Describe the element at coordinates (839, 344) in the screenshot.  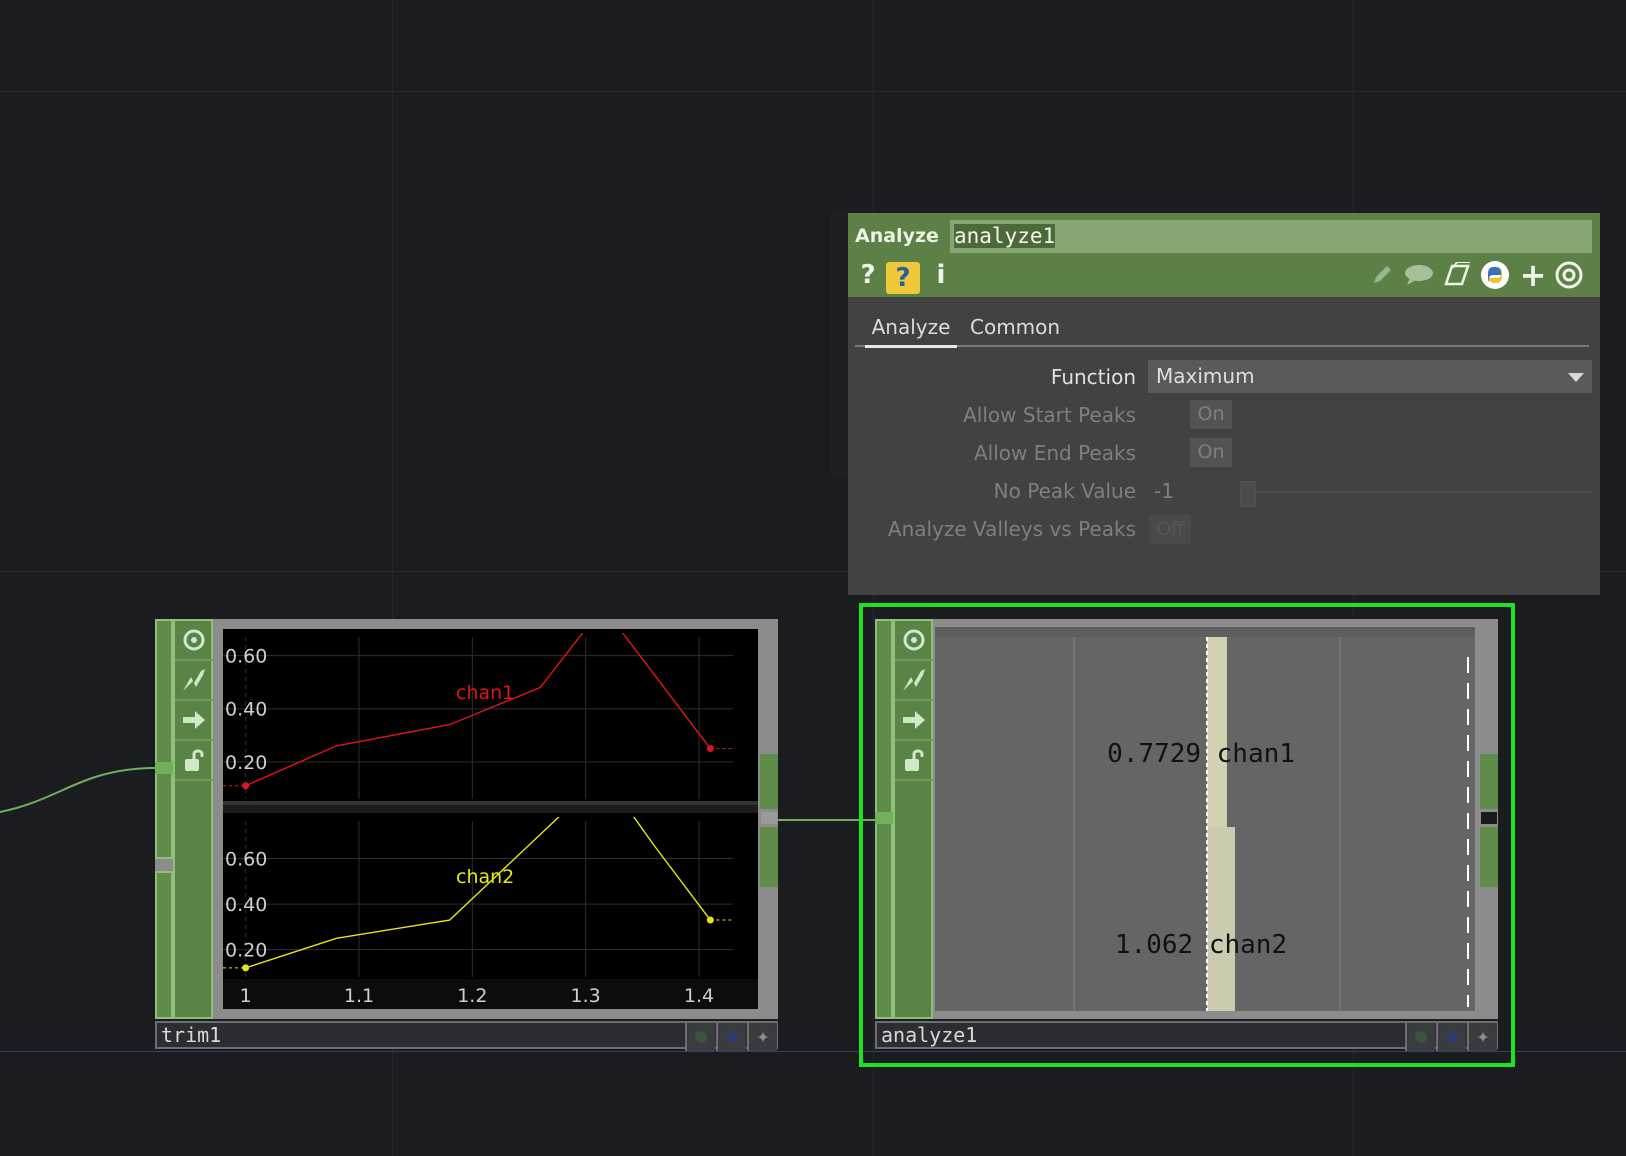
I see `panel-shadow` at that location.